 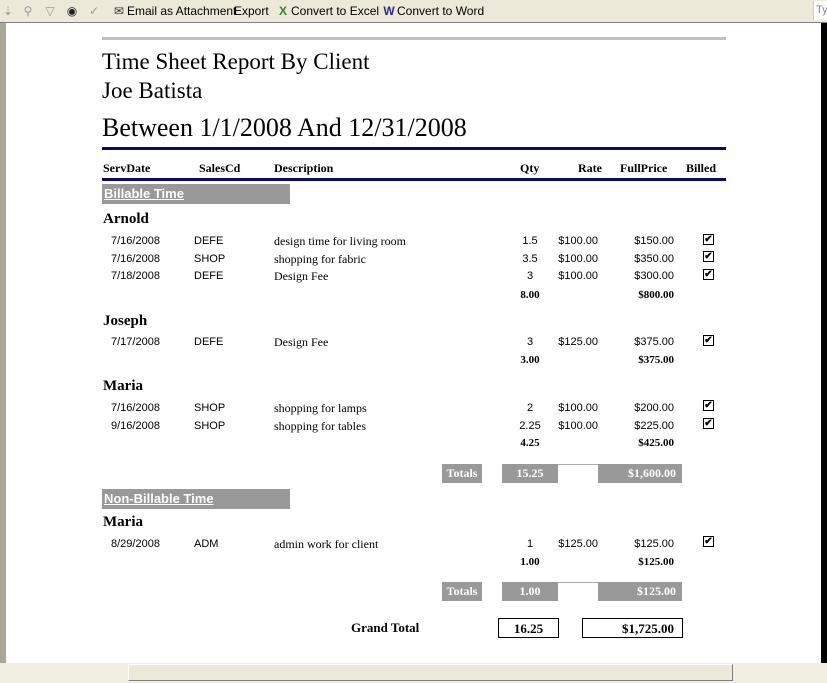 What do you see at coordinates (320, 259) in the screenshot?
I see `row-desc: shopping for fabric` at bounding box center [320, 259].